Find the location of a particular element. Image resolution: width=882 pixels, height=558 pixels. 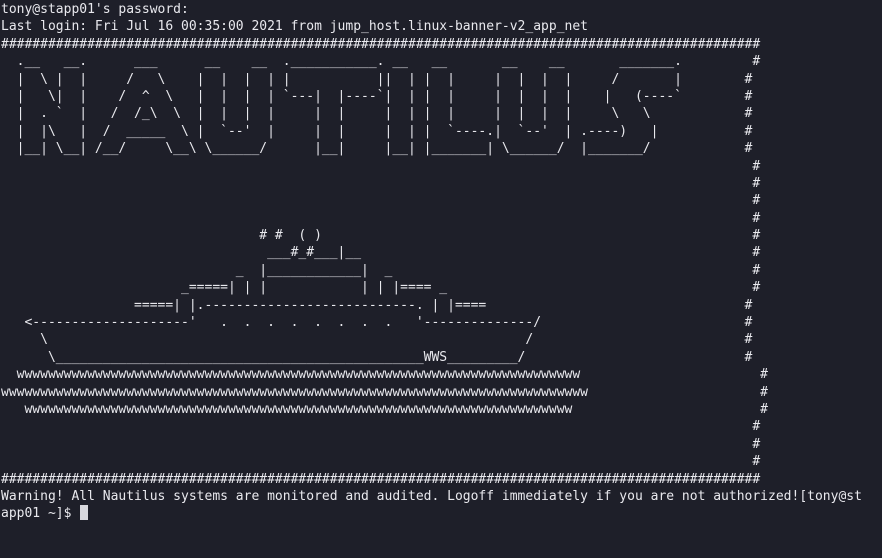

terminal-line: # # ( ) # is located at coordinates (381, 236).